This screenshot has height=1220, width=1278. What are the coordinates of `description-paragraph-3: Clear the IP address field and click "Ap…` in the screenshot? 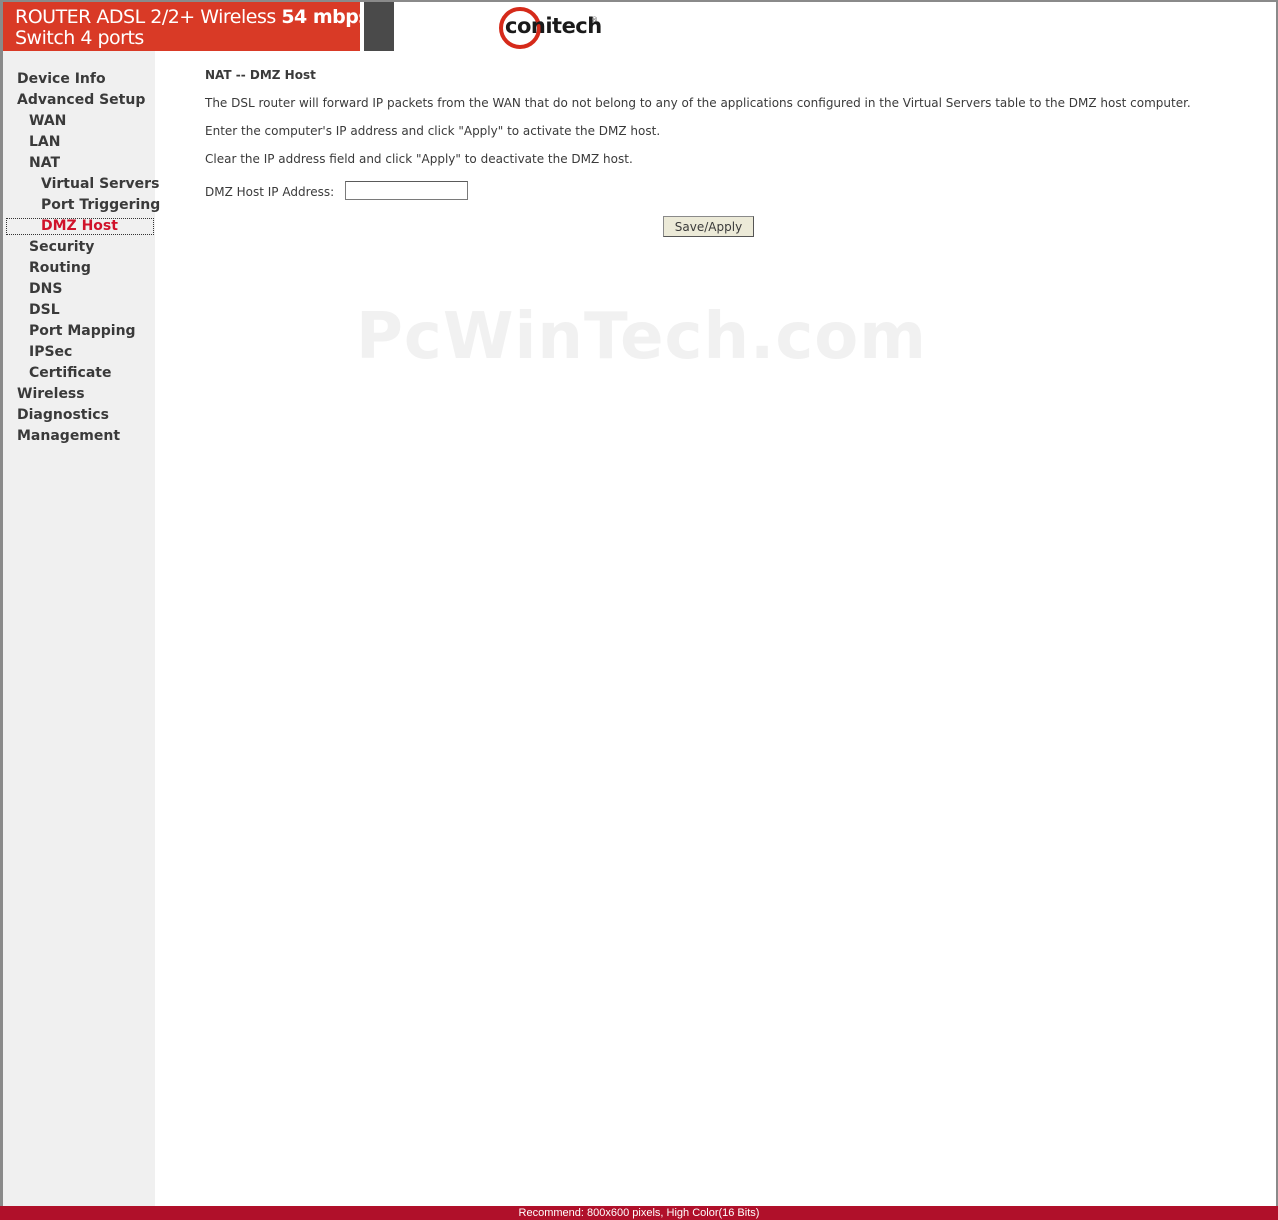 It's located at (419, 159).